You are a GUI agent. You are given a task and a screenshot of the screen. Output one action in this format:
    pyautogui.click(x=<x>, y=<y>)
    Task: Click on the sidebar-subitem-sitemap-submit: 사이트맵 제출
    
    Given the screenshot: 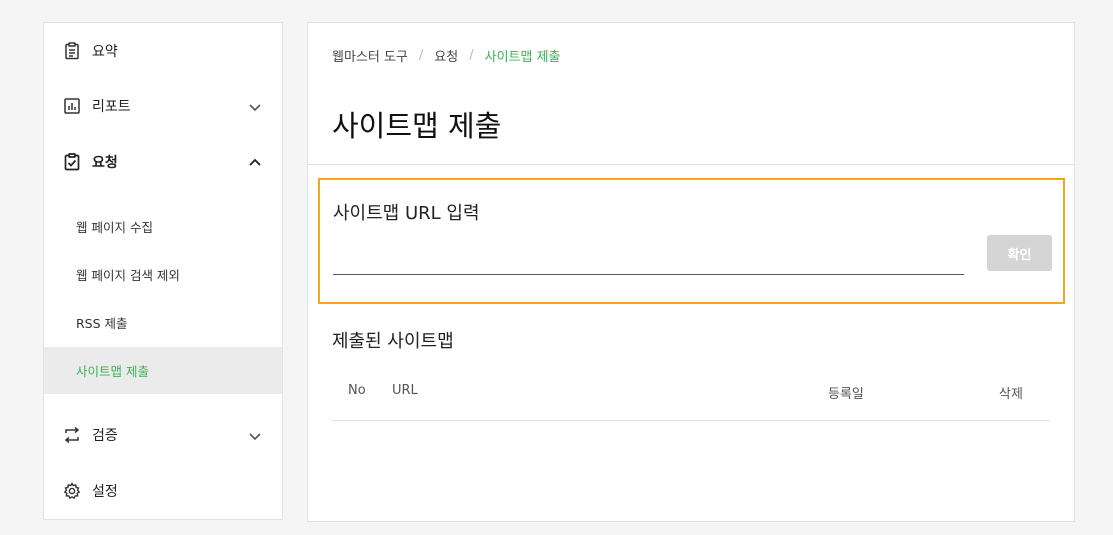 What is the action you would take?
    pyautogui.click(x=163, y=370)
    